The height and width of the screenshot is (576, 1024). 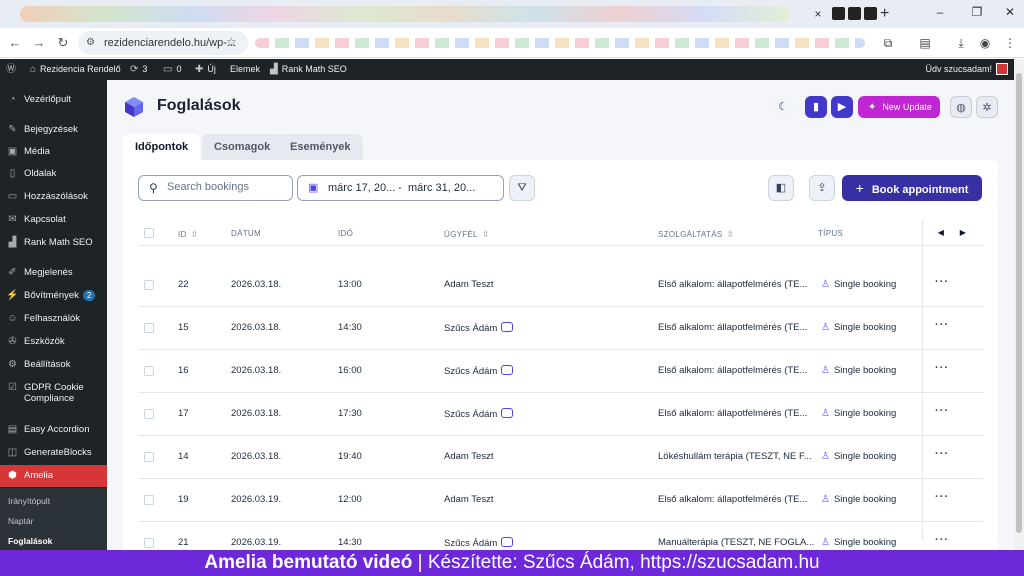 I want to click on sidebar-item-easy-accordion: ▤ Easy Accordion, so click(x=53, y=430).